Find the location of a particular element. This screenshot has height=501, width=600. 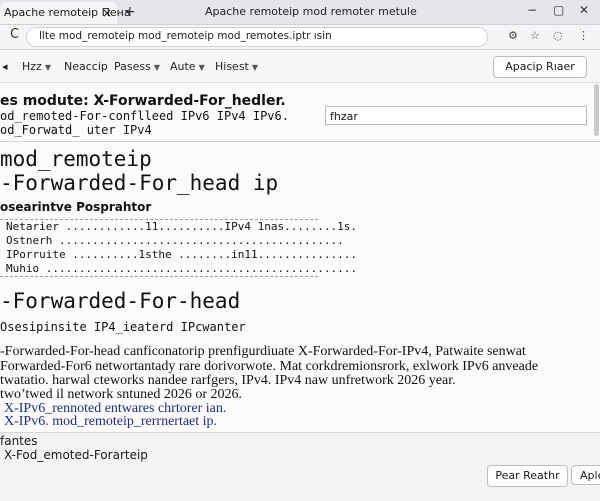

maximize-icon: ▢ is located at coordinates (558, 10).